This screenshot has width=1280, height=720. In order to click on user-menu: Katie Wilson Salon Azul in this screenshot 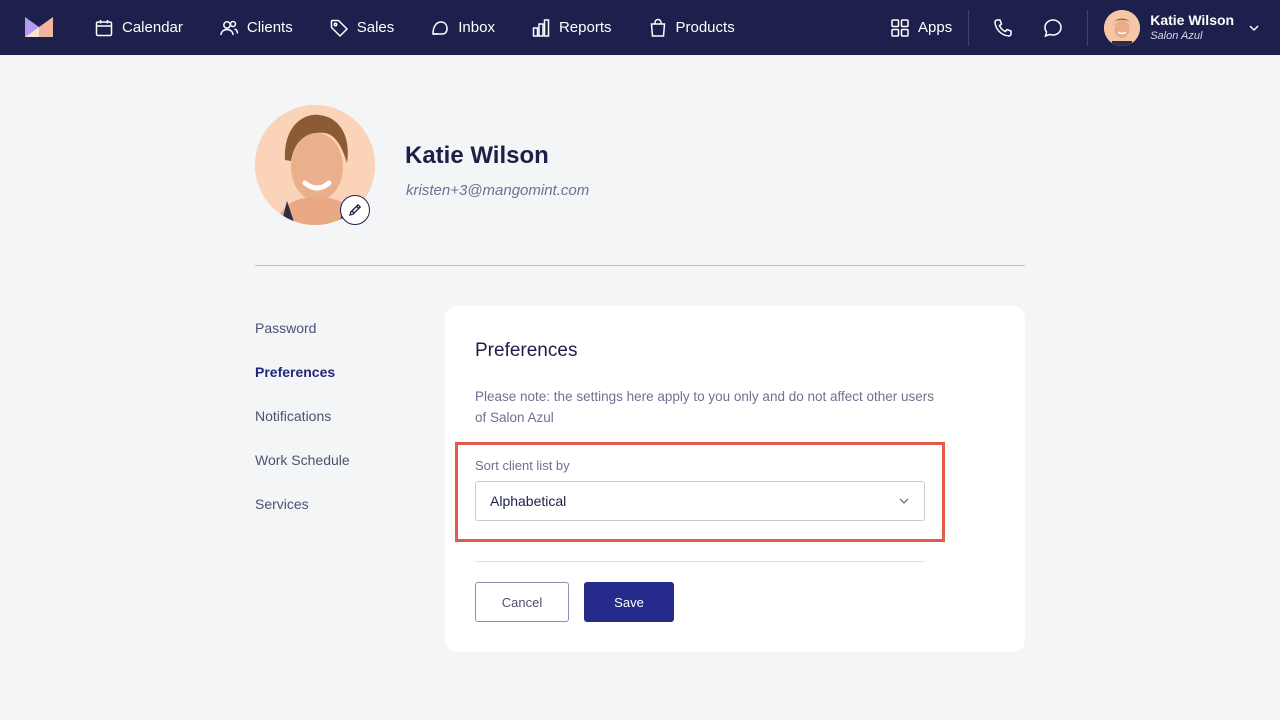, I will do `click(1182, 27)`.